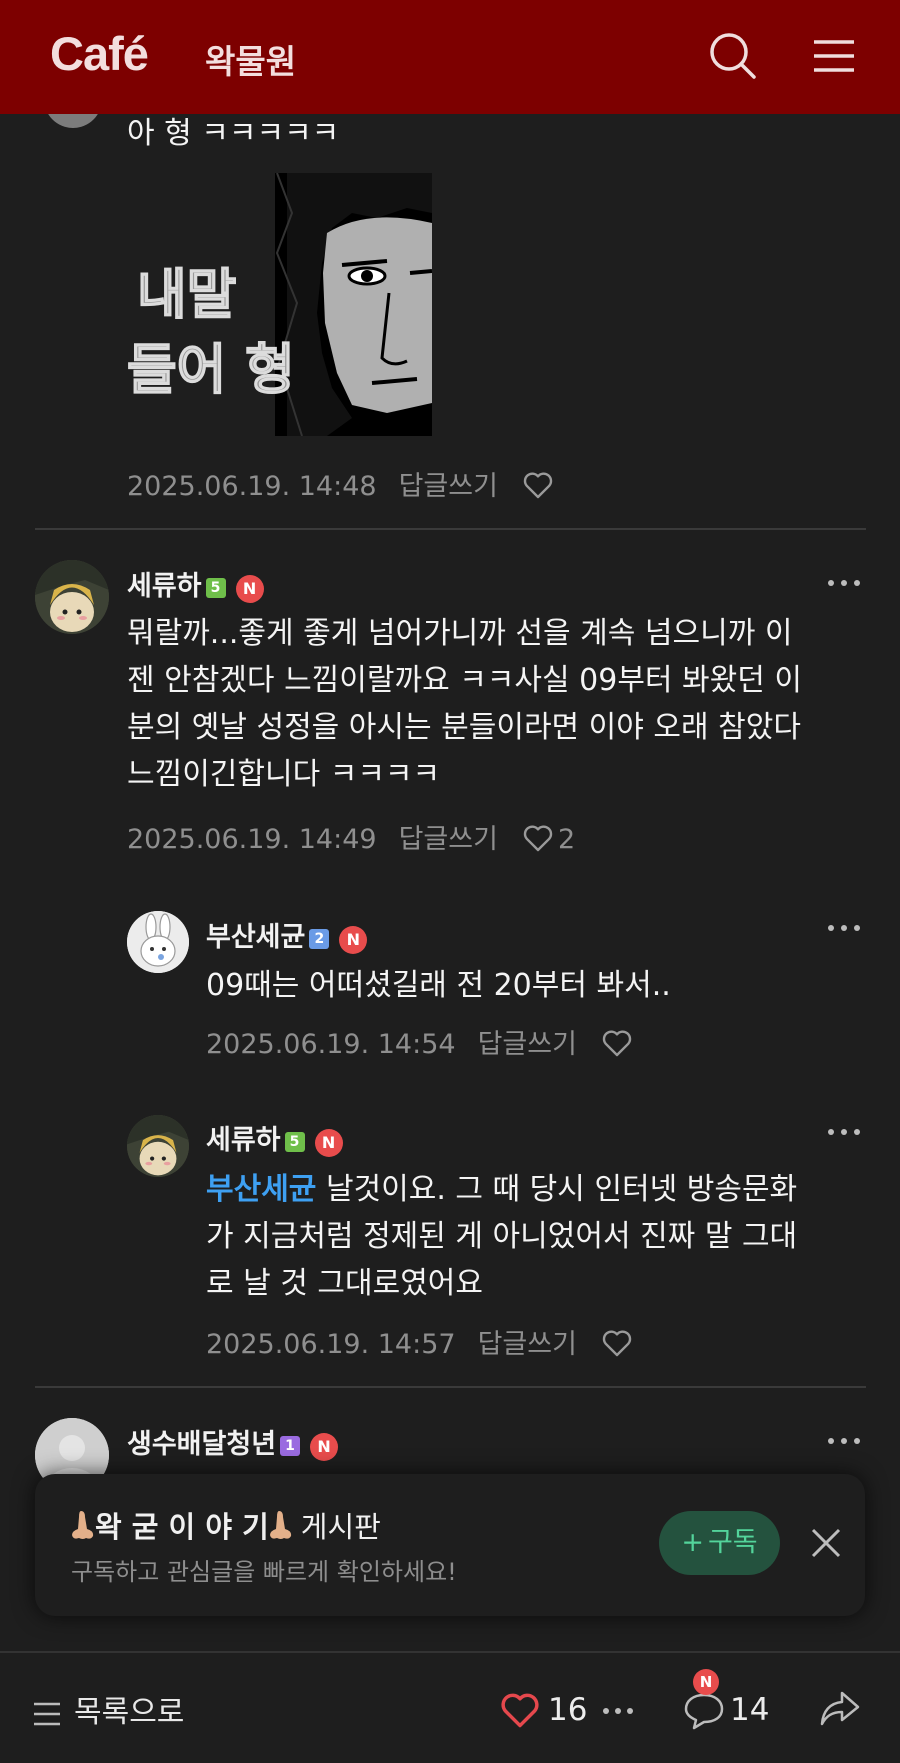  I want to click on list-label: 목록으로, so click(129, 1712).